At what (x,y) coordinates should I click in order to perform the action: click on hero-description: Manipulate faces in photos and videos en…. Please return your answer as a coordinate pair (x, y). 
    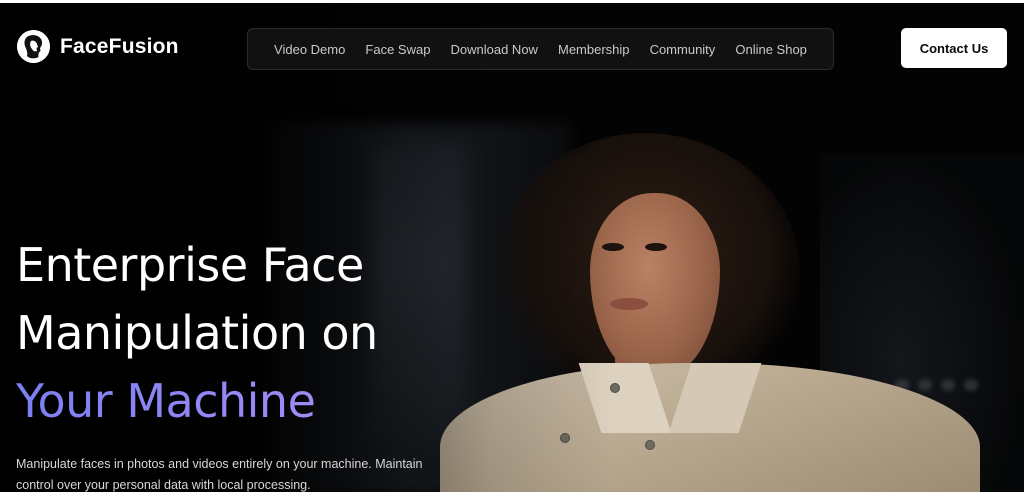
    Looking at the image, I should click on (219, 474).